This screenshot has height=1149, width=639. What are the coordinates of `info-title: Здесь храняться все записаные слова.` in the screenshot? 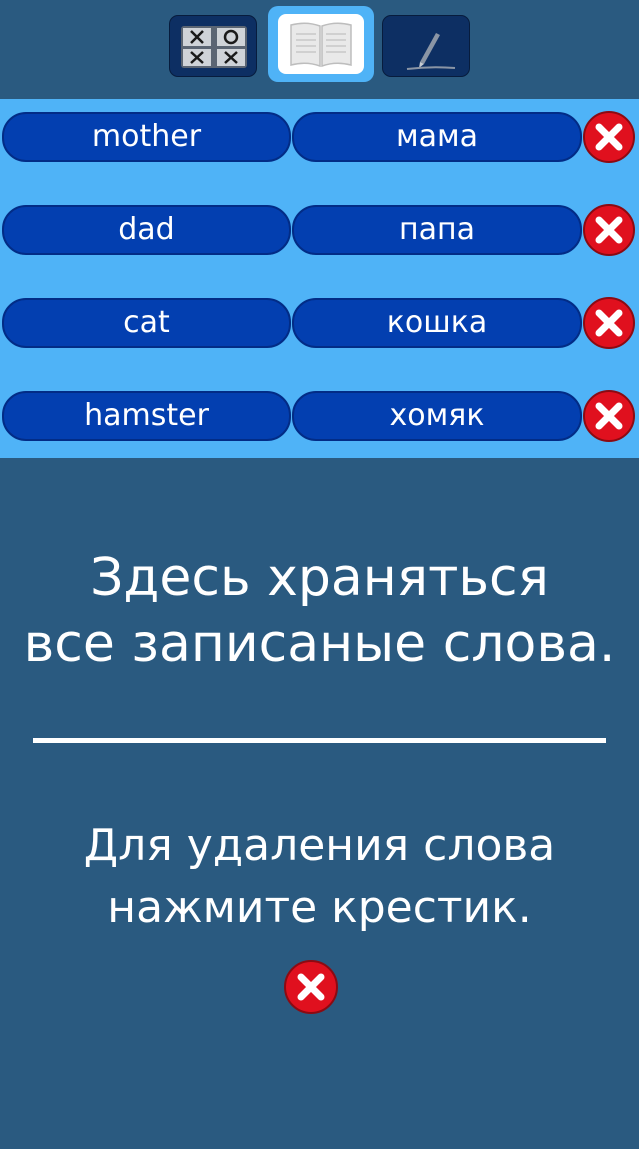 It's located at (319, 611).